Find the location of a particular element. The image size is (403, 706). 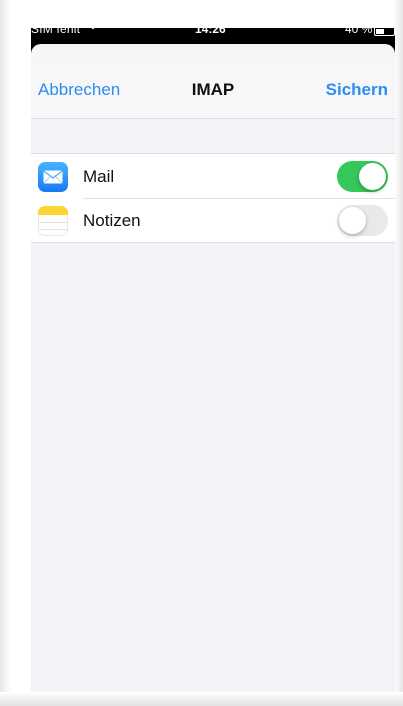

carrier-label: SIM fehlt is located at coordinates (56, 32).